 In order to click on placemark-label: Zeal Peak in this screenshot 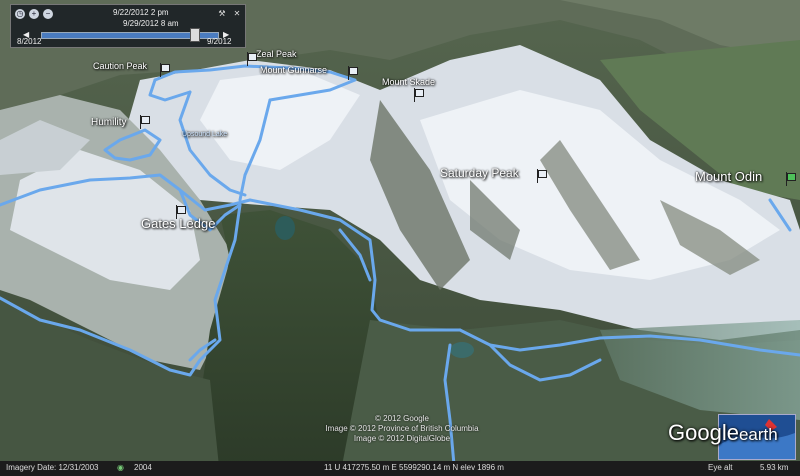, I will do `click(276, 54)`.